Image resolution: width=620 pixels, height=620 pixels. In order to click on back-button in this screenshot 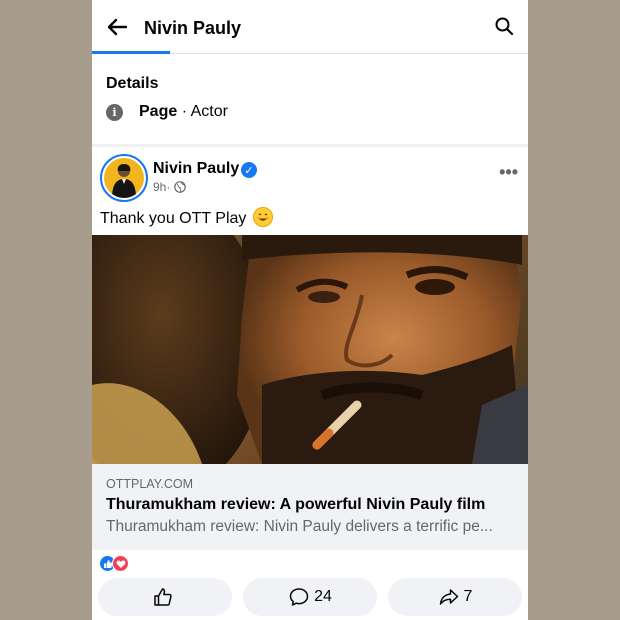, I will do `click(117, 27)`.